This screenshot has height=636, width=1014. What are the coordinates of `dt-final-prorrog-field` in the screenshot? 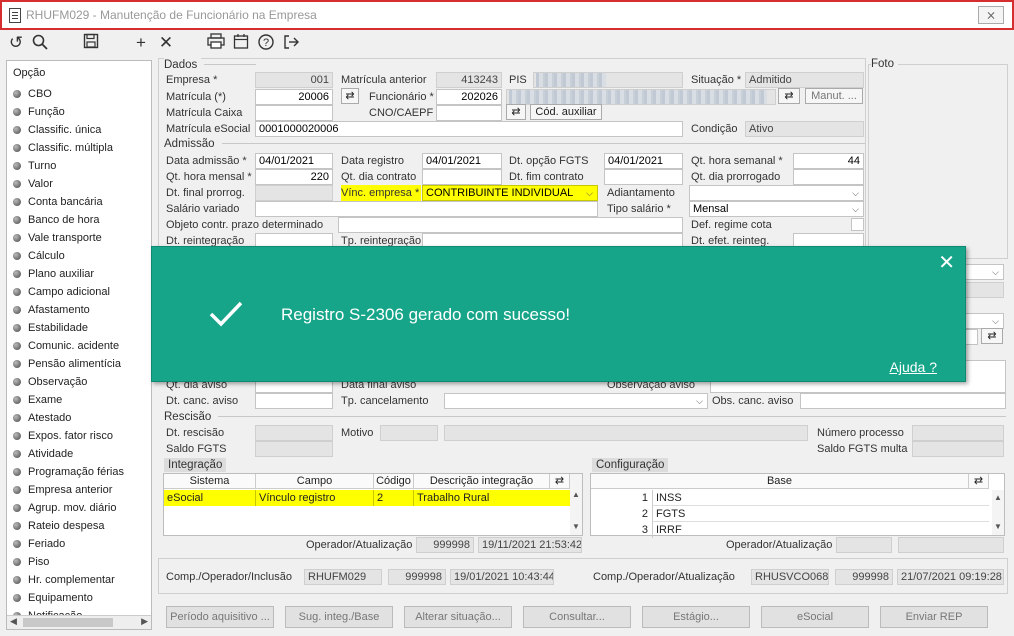 It's located at (294, 193).